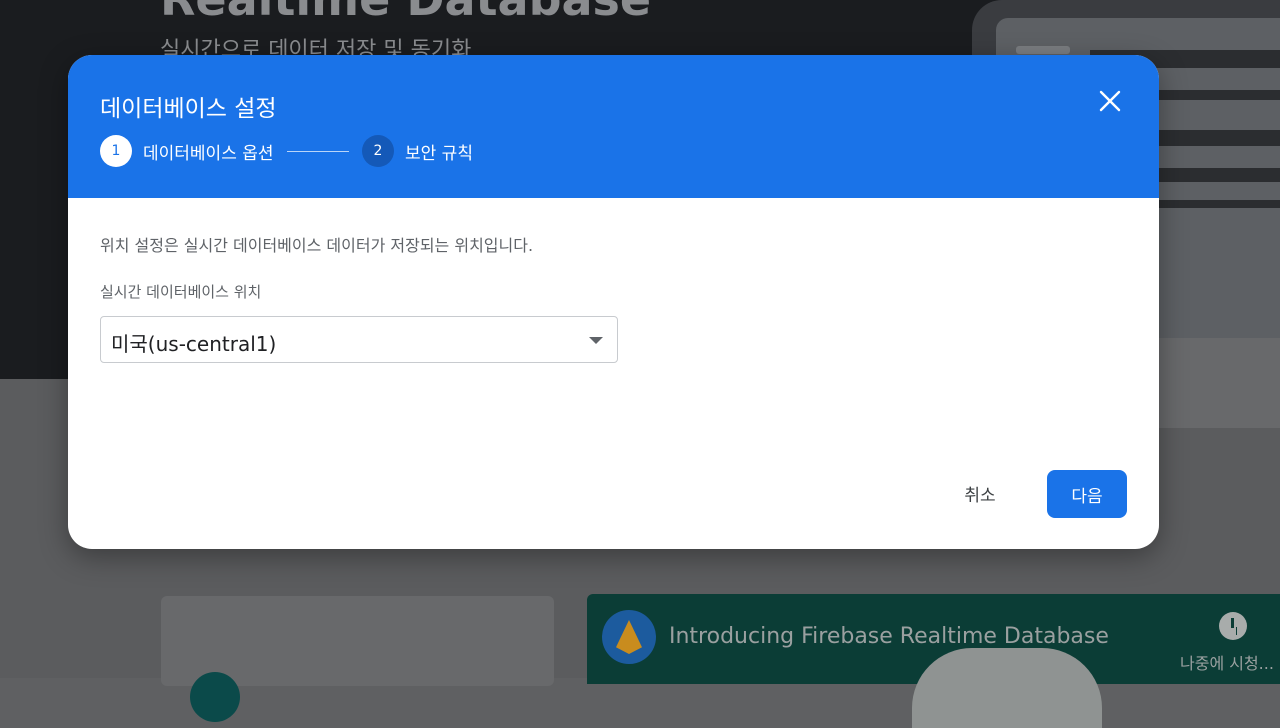 The image size is (1280, 728). I want to click on hero-illustration-bar, so click(1043, 50).